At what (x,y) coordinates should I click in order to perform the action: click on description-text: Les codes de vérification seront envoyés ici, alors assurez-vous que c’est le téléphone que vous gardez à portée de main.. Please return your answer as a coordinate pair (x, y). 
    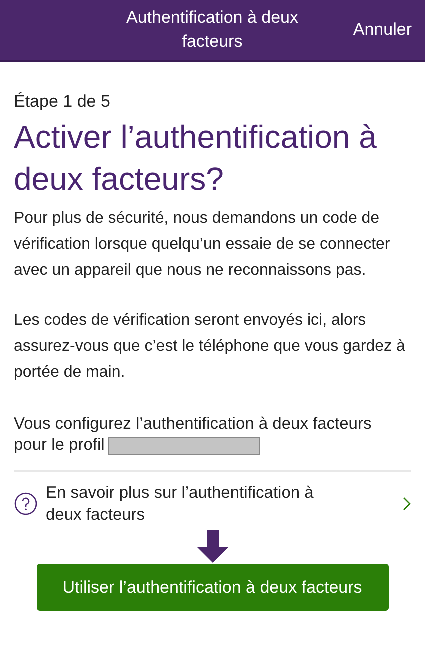
    Looking at the image, I should click on (210, 347).